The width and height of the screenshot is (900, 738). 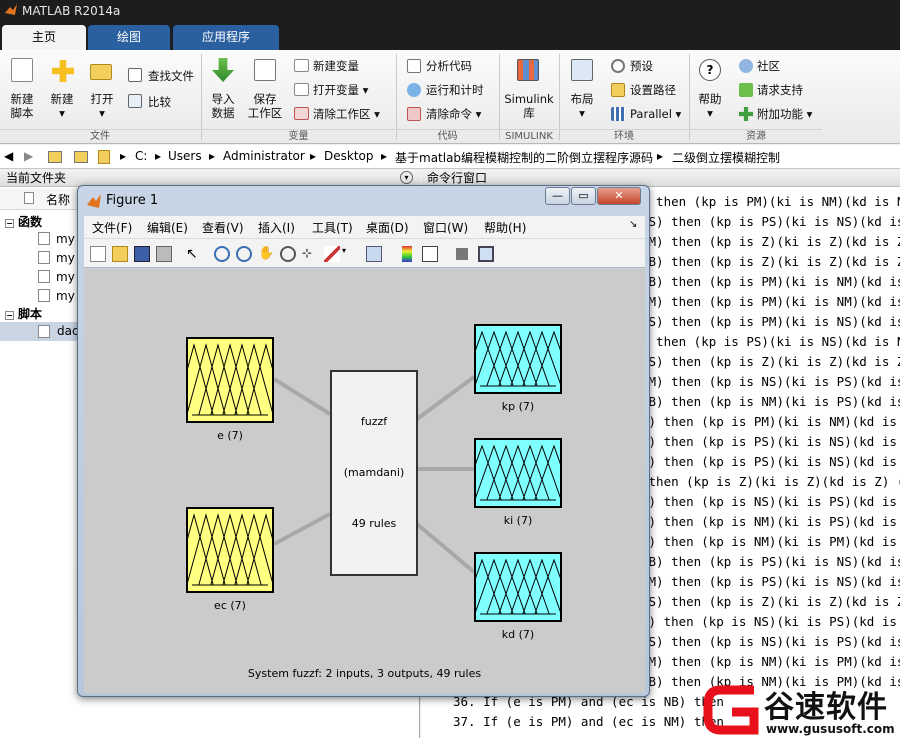 What do you see at coordinates (265, 70) in the screenshot?
I see `save-workspace-icon` at bounding box center [265, 70].